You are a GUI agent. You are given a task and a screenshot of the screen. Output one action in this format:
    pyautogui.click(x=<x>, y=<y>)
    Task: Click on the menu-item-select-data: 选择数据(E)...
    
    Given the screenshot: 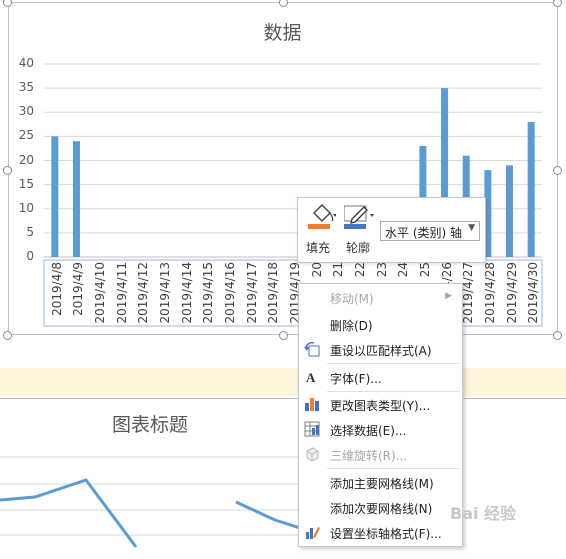 What is the action you would take?
    pyautogui.click(x=380, y=429)
    